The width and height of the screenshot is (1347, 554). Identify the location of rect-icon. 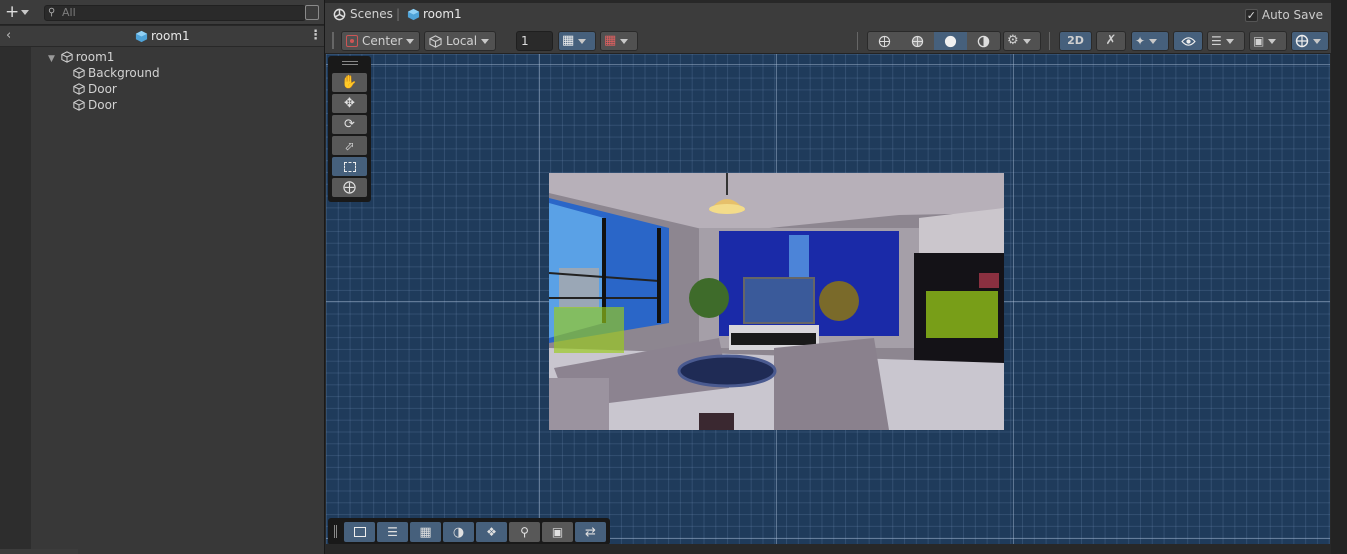
(359, 532).